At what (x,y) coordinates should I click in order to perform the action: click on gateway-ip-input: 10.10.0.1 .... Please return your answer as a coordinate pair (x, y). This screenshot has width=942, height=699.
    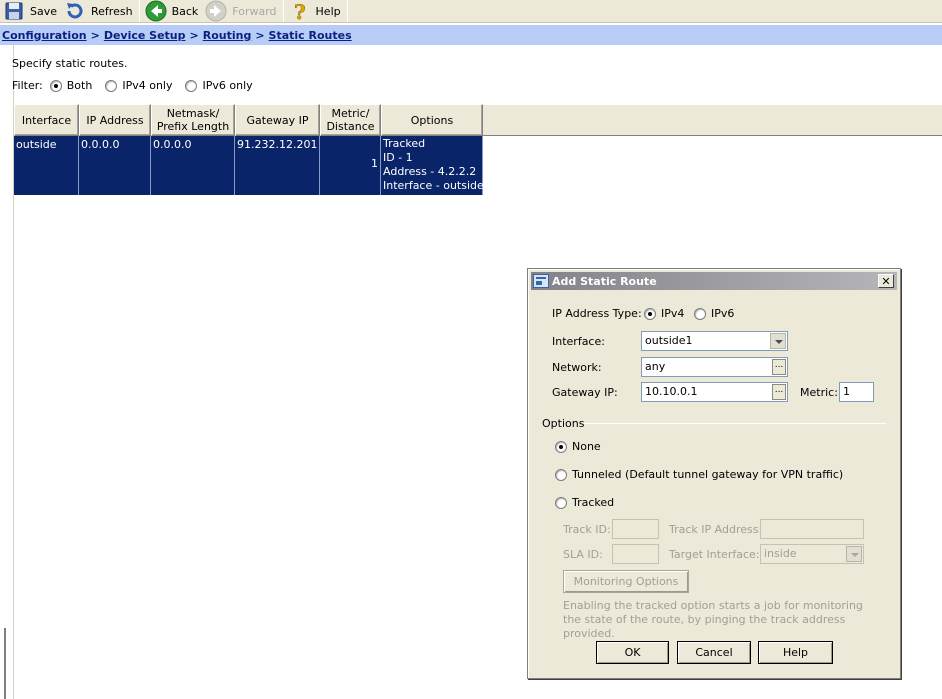
    Looking at the image, I should click on (714, 392).